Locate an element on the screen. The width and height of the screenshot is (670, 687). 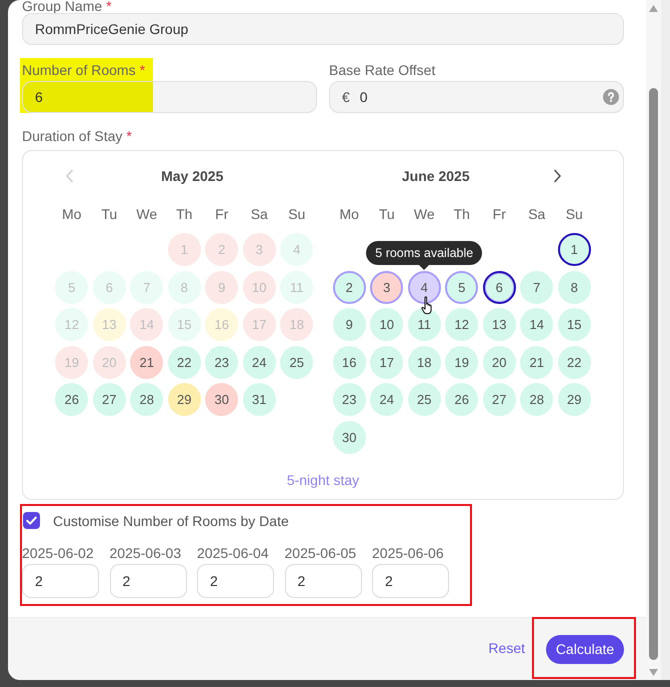
calendar-day: 4 is located at coordinates (424, 287).